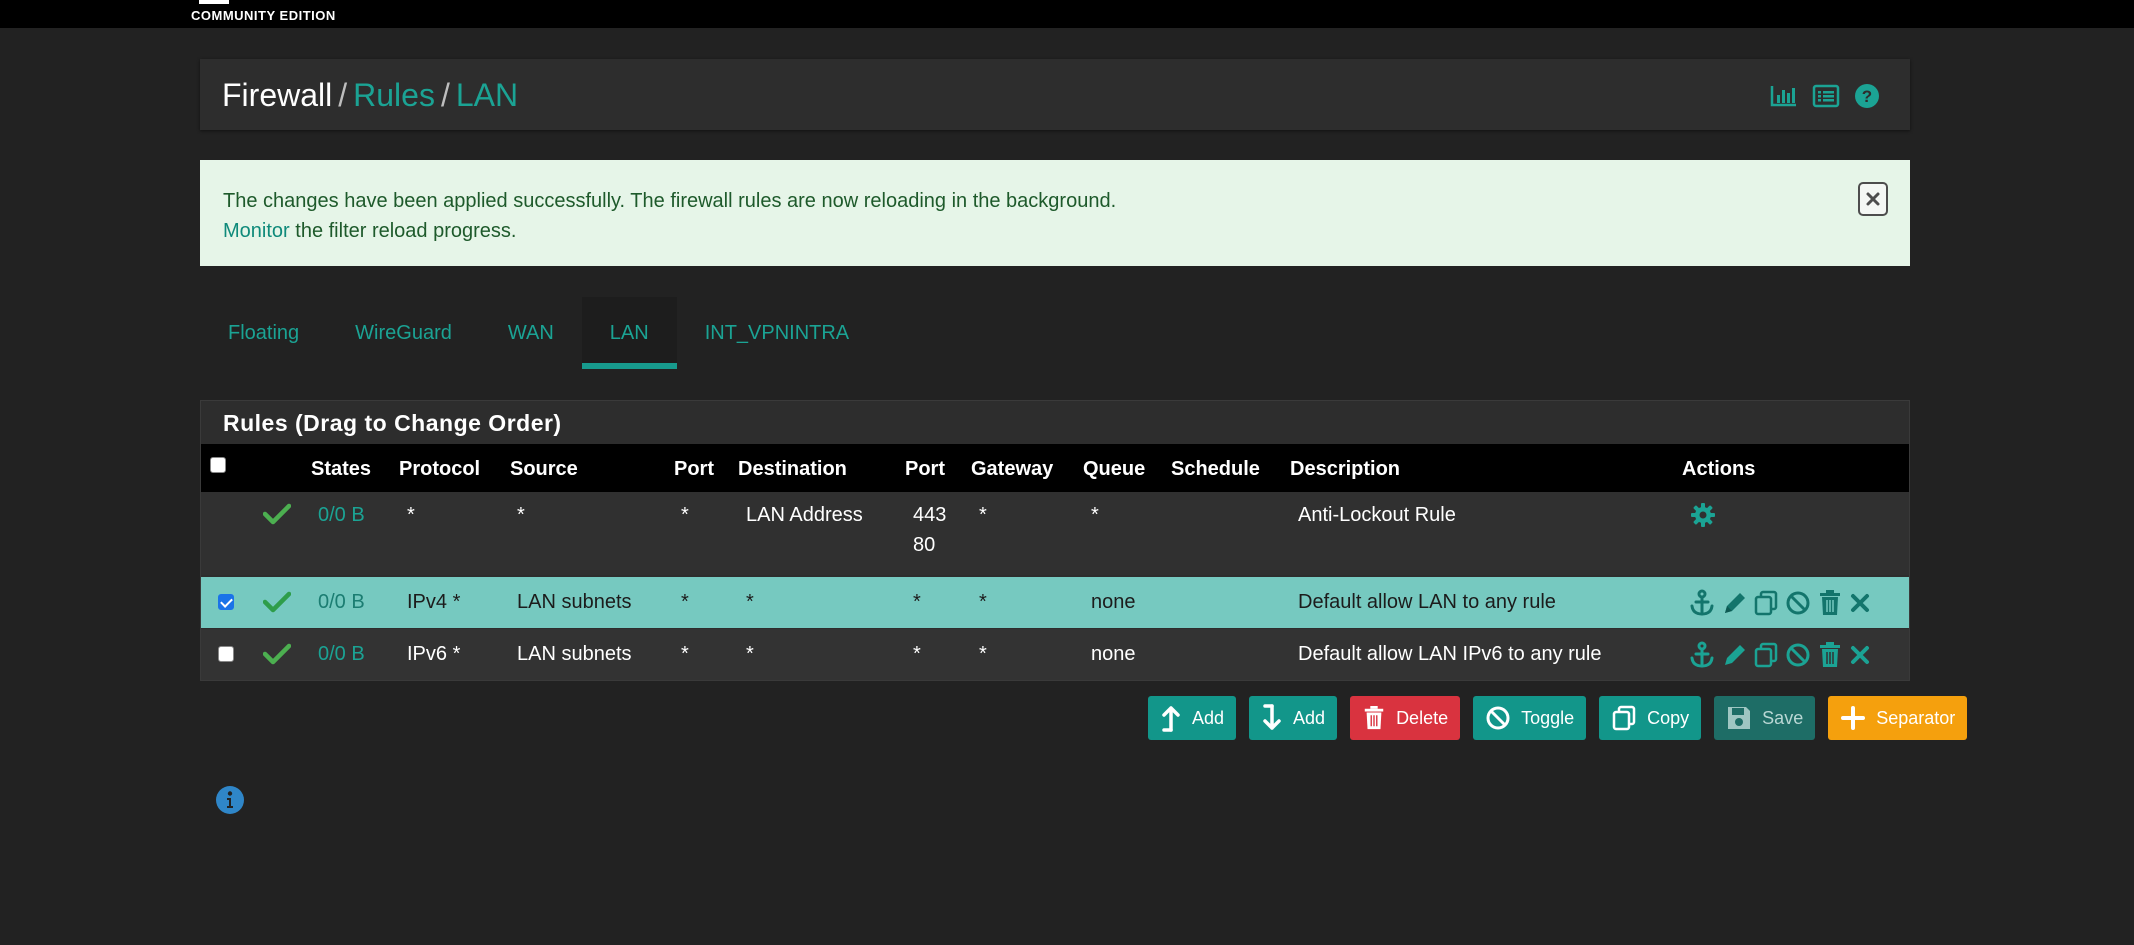  What do you see at coordinates (544, 469) in the screenshot?
I see `column-header-source: Source` at bounding box center [544, 469].